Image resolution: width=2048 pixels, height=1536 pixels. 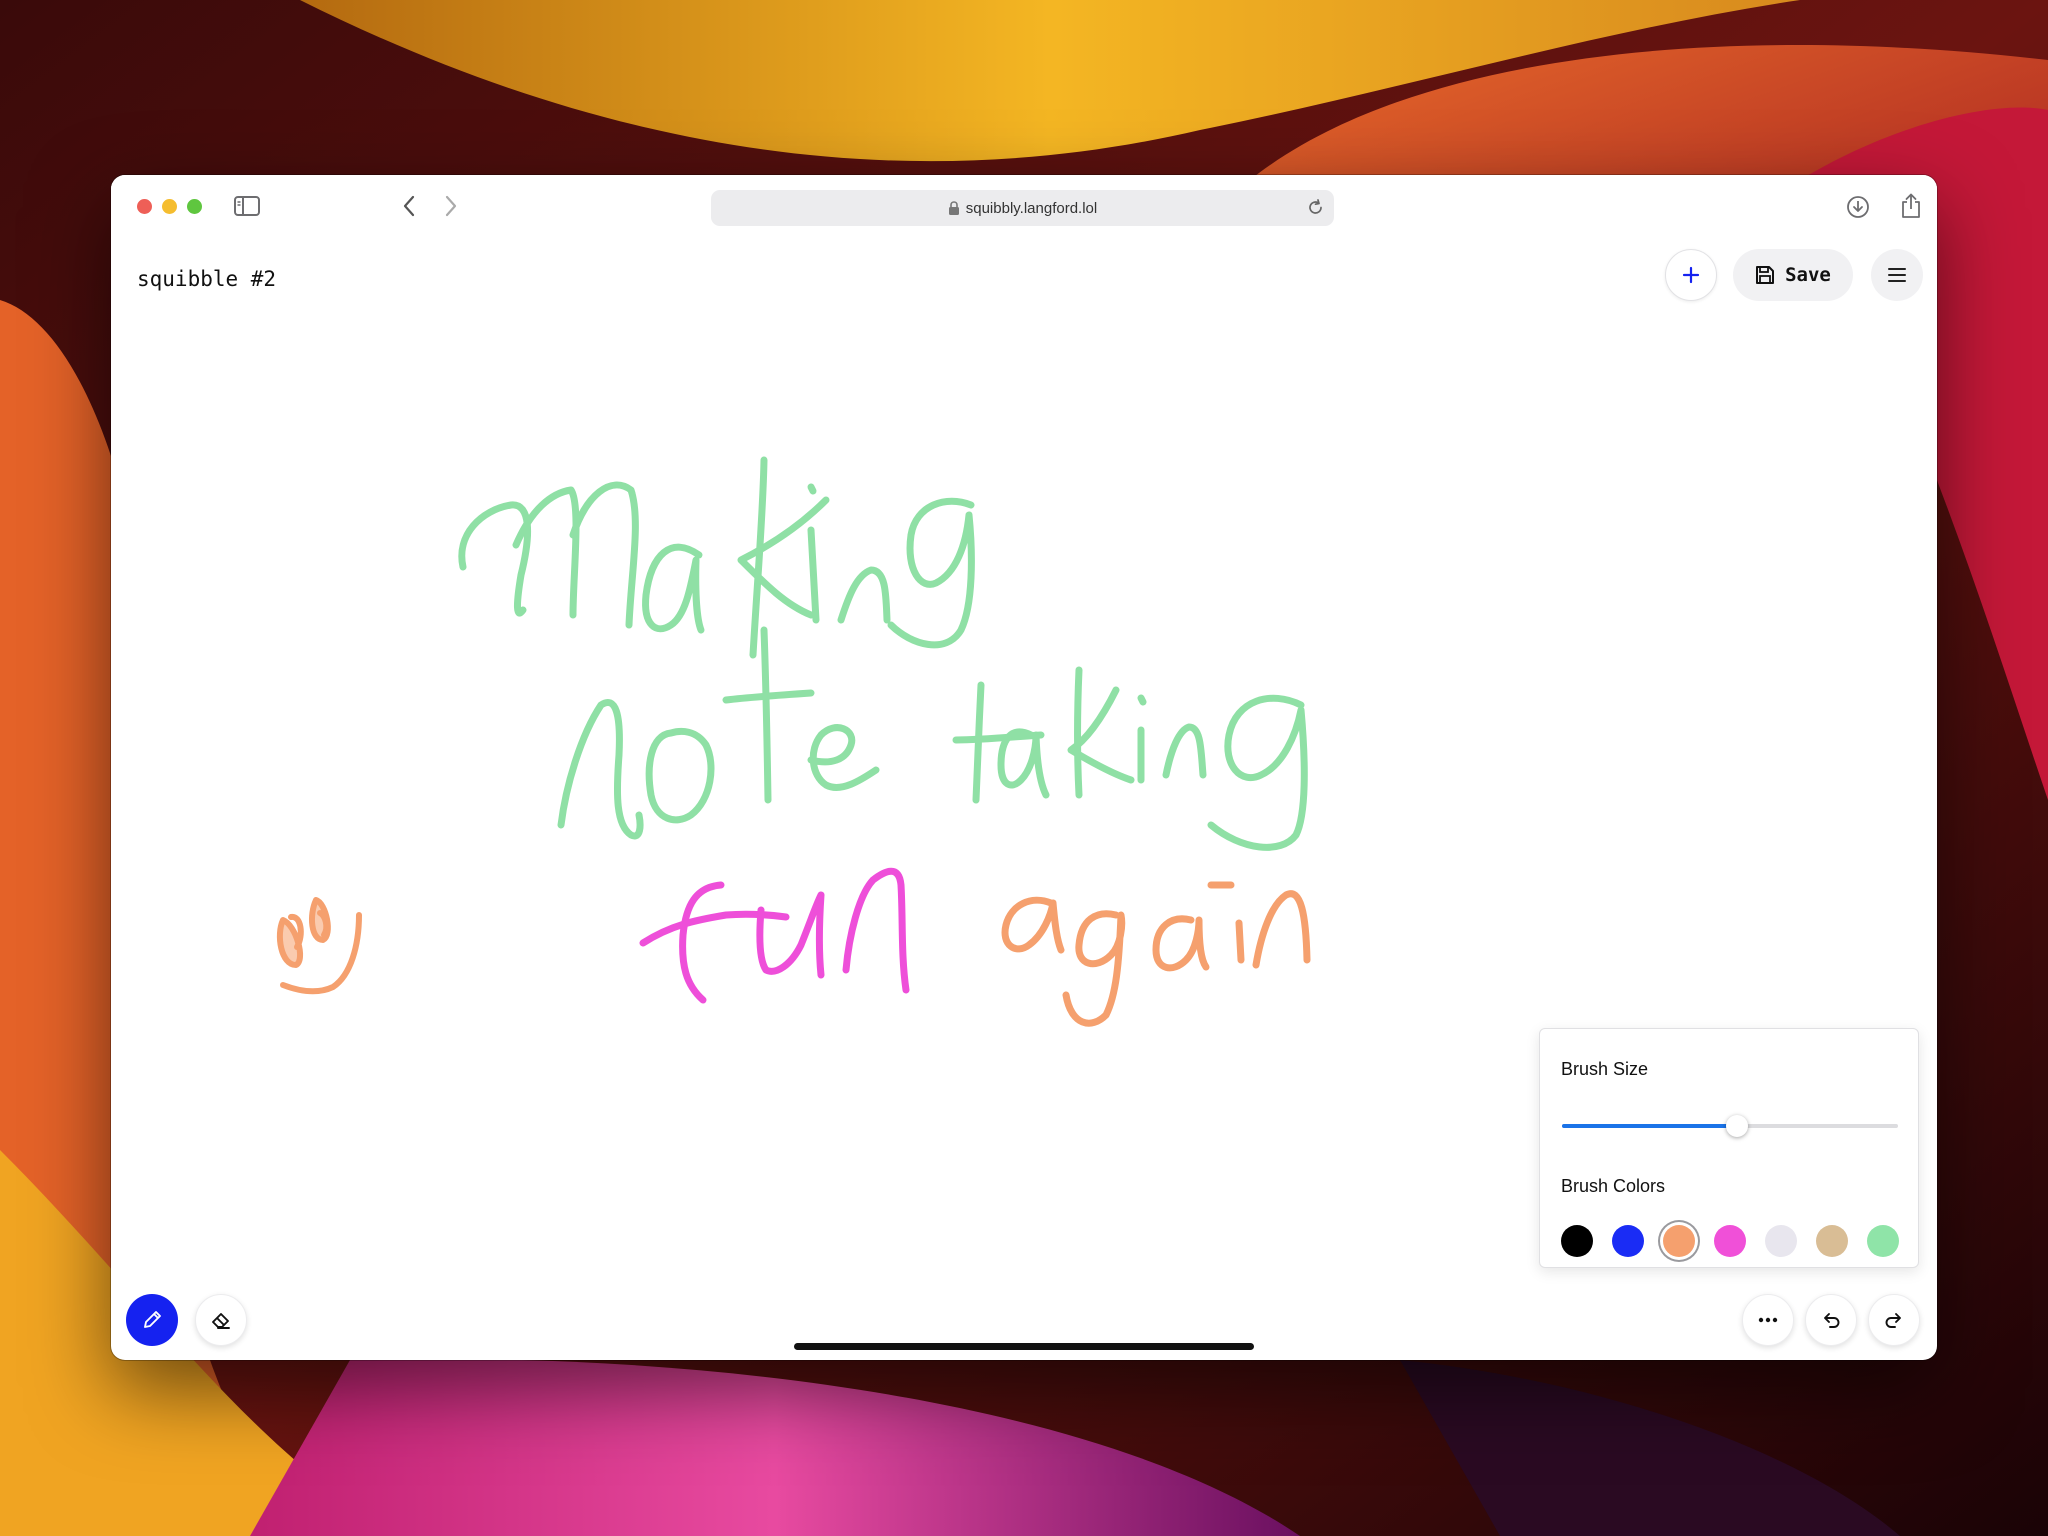 What do you see at coordinates (1649, 1126) in the screenshot?
I see `brush-size-slider-fill` at bounding box center [1649, 1126].